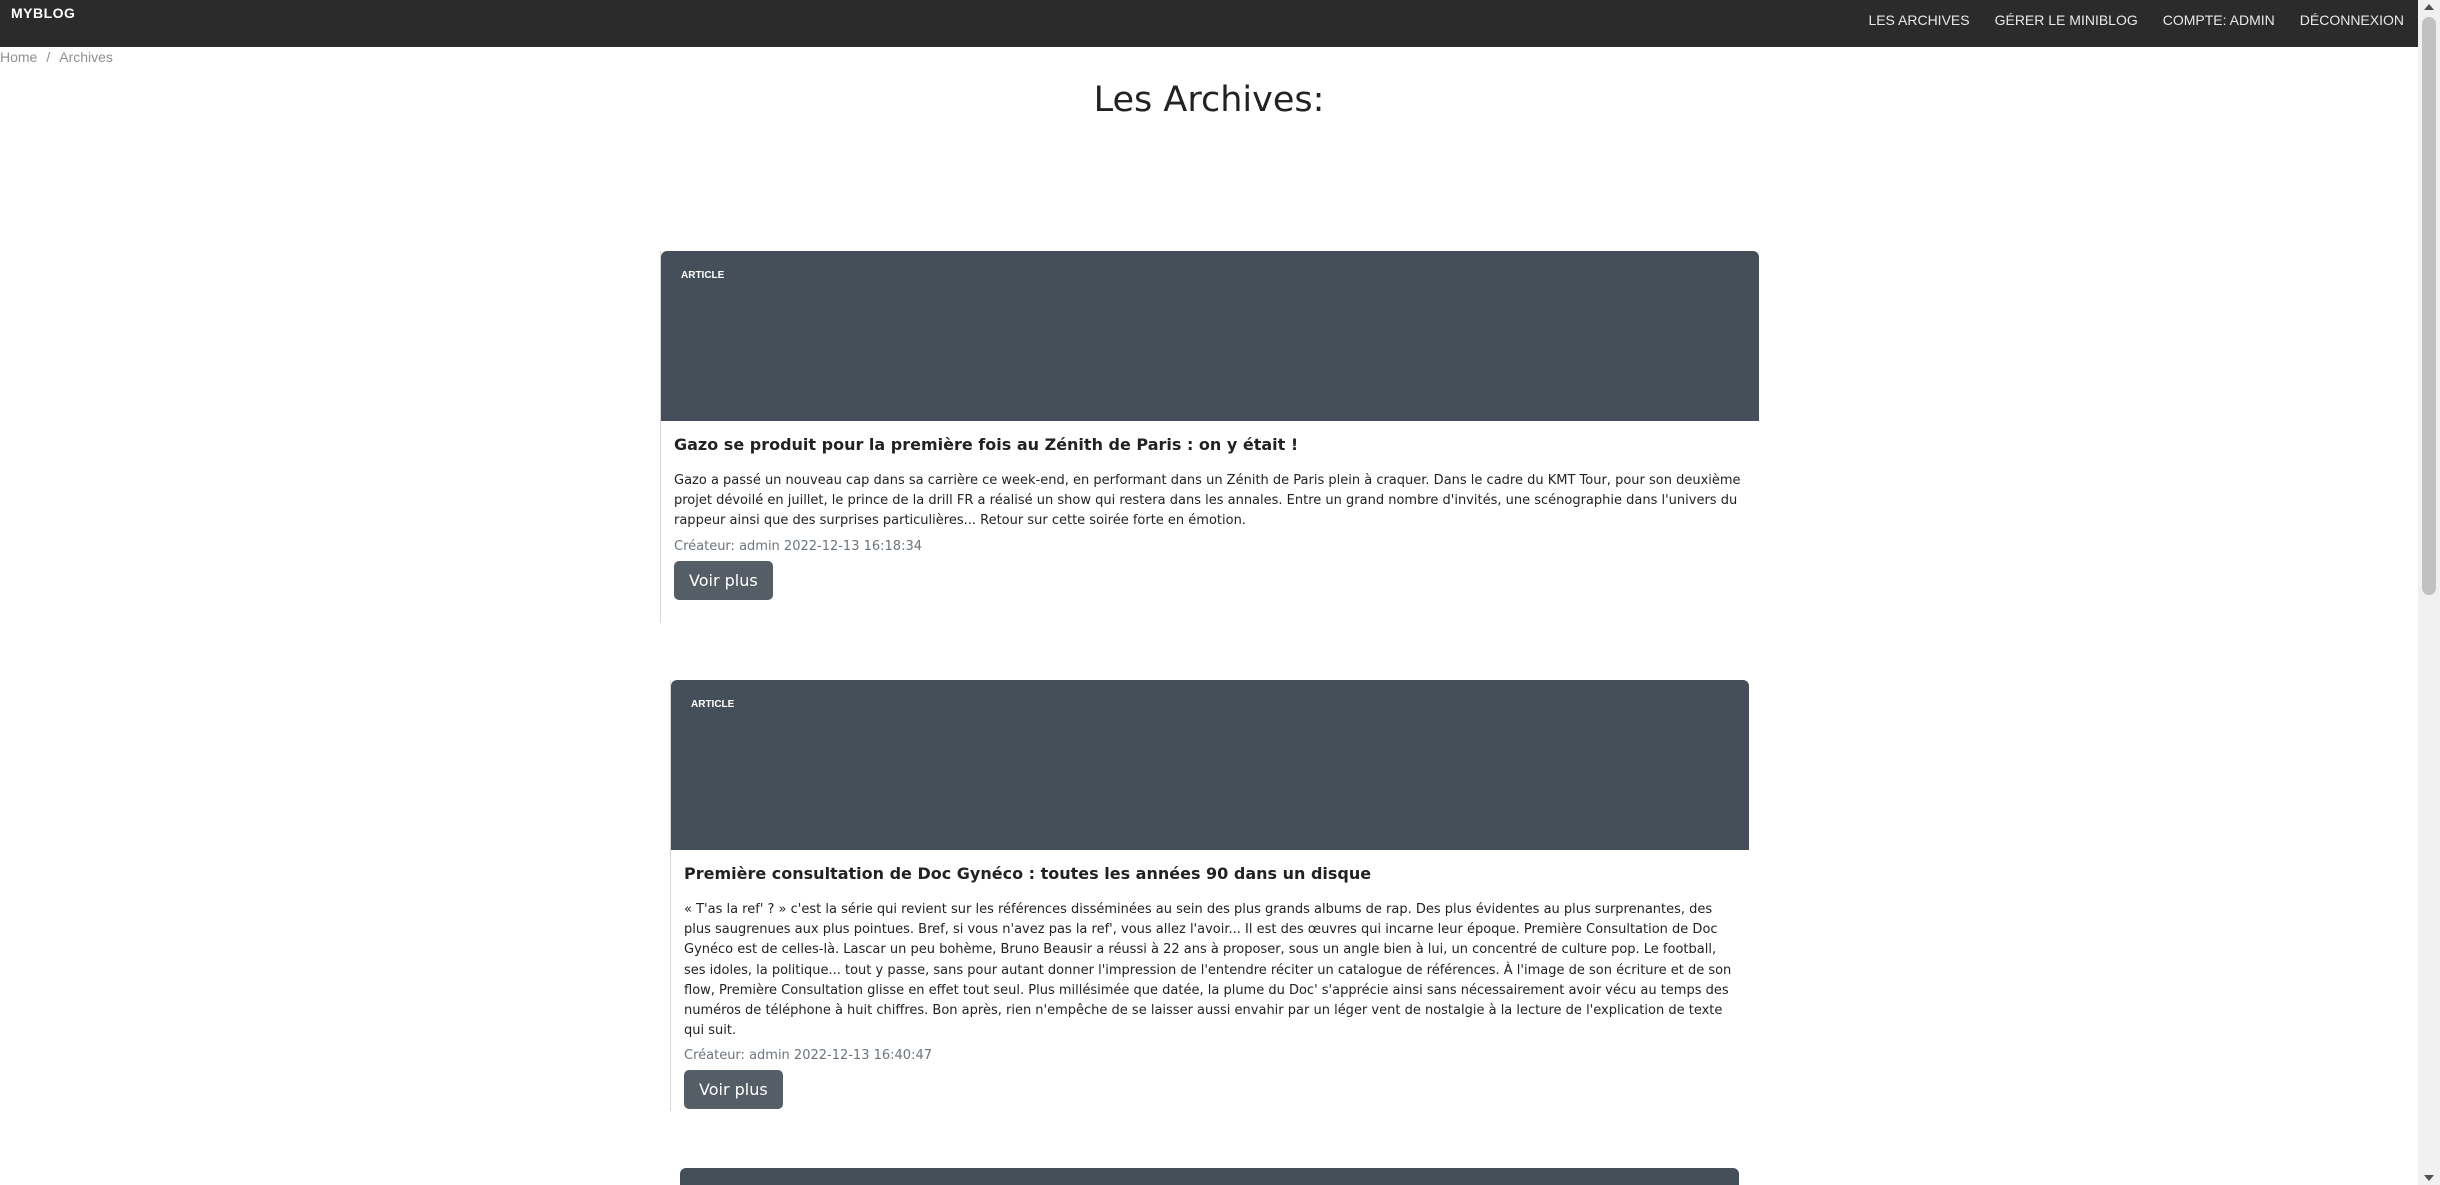  Describe the element at coordinates (2066, 20) in the screenshot. I see `nav-link-manage-miniblog: GÉRER LE MINIBLOG` at that location.